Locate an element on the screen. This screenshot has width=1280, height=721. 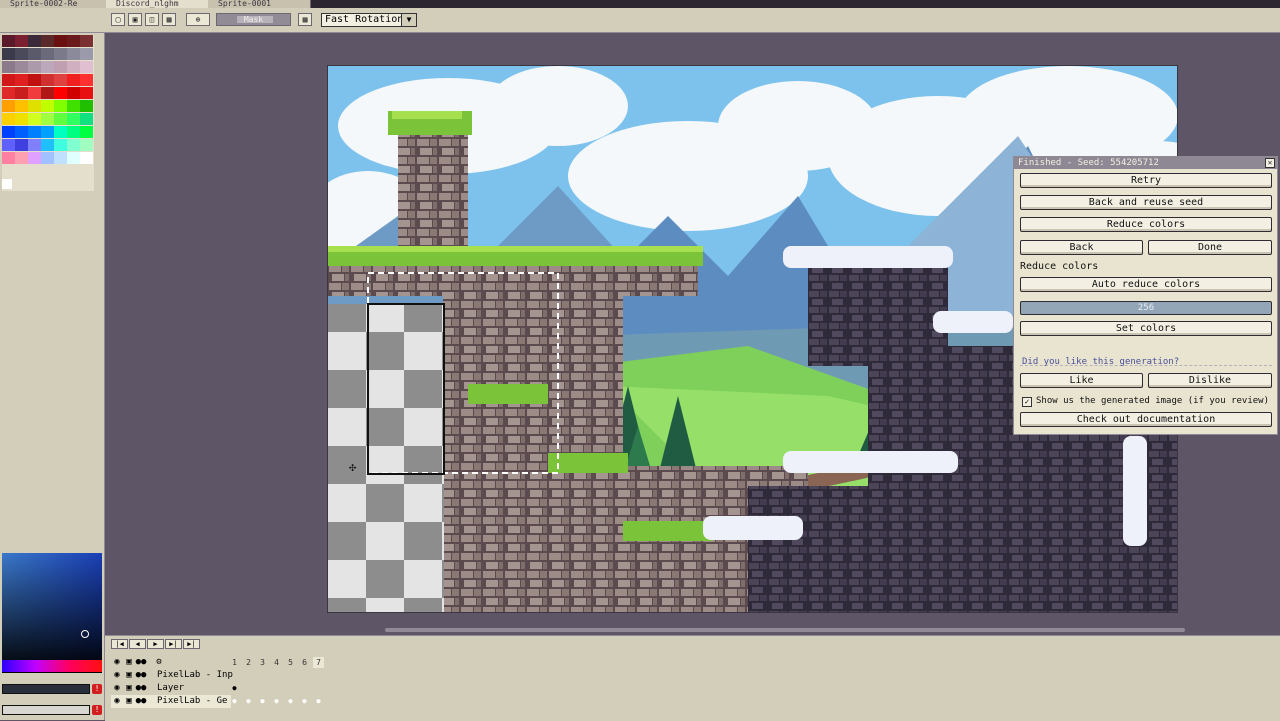
hue-slider is located at coordinates (52, 666).